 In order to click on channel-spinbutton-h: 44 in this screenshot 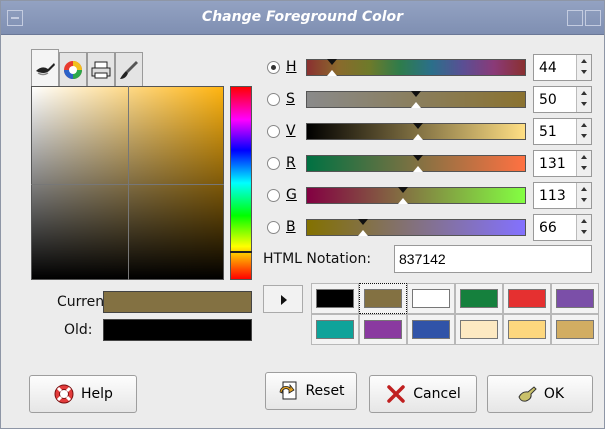, I will do `click(562, 67)`.